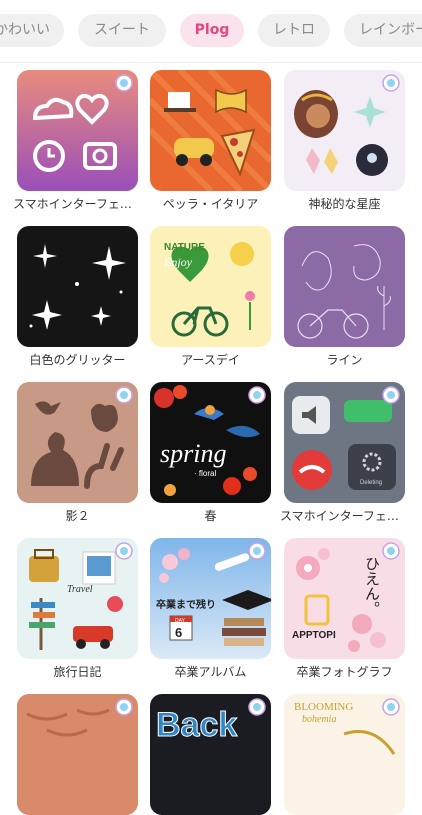  Describe the element at coordinates (122, 30) in the screenshot. I see `tab-sweet: スイート` at that location.